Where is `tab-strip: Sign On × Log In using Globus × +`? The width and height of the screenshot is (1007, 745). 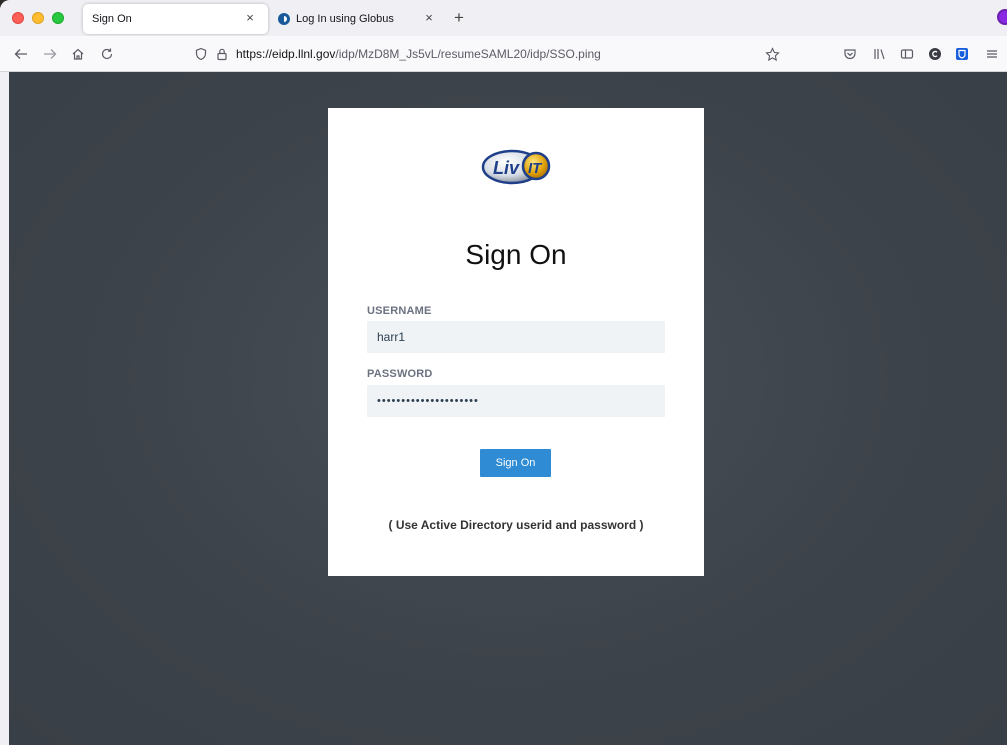 tab-strip: Sign On × Log In using Globus × + is located at coordinates (503, 18).